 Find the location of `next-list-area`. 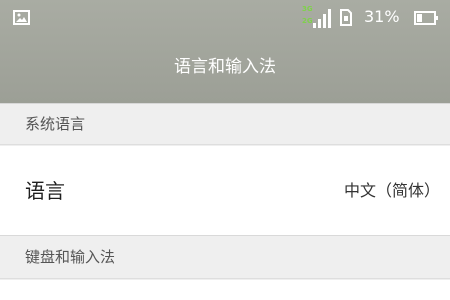

next-list-area is located at coordinates (225, 290).